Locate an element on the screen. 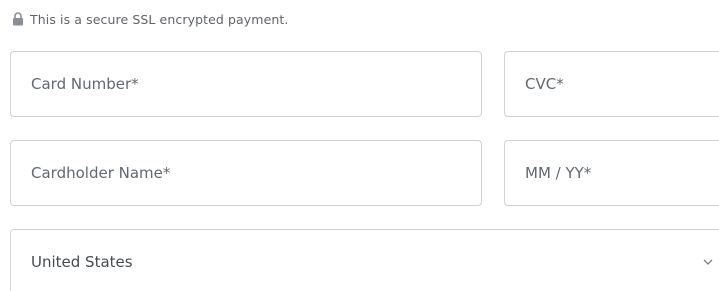  secure-note-text: This is a secure SSL encrypted payment. is located at coordinates (159, 19).